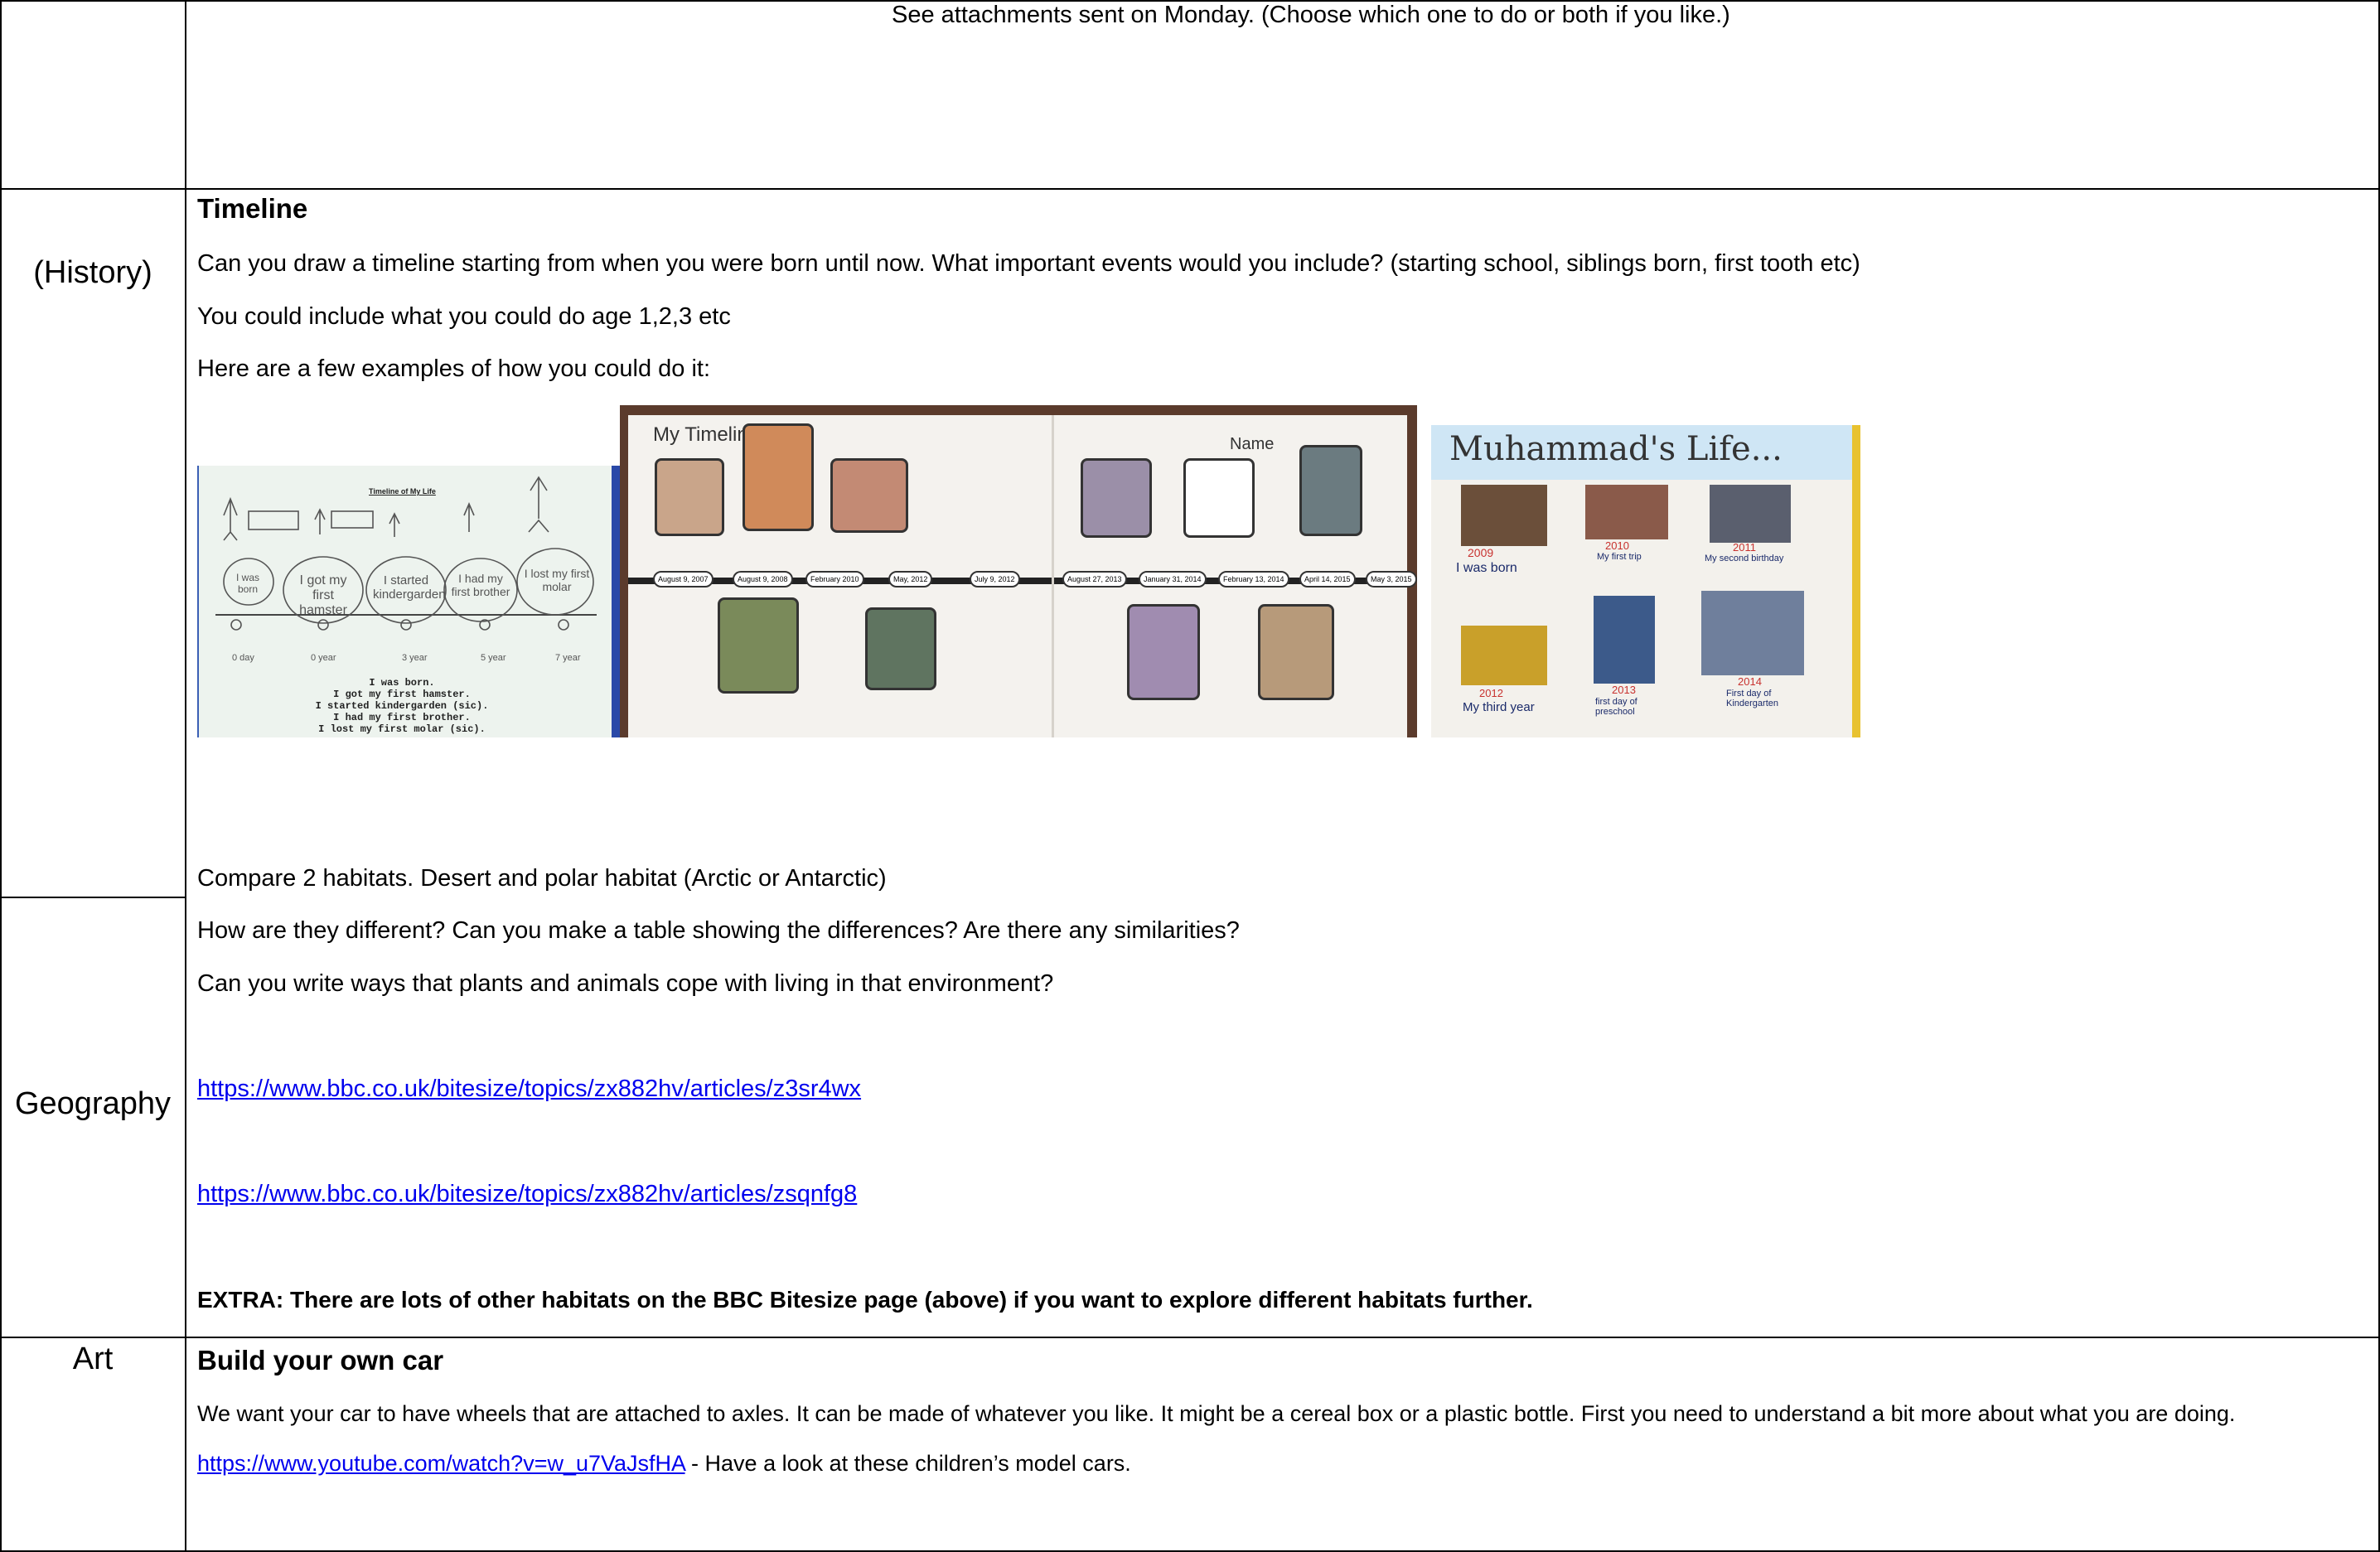  Describe the element at coordinates (910, 579) in the screenshot. I see `date-pill: May, 2012` at that location.